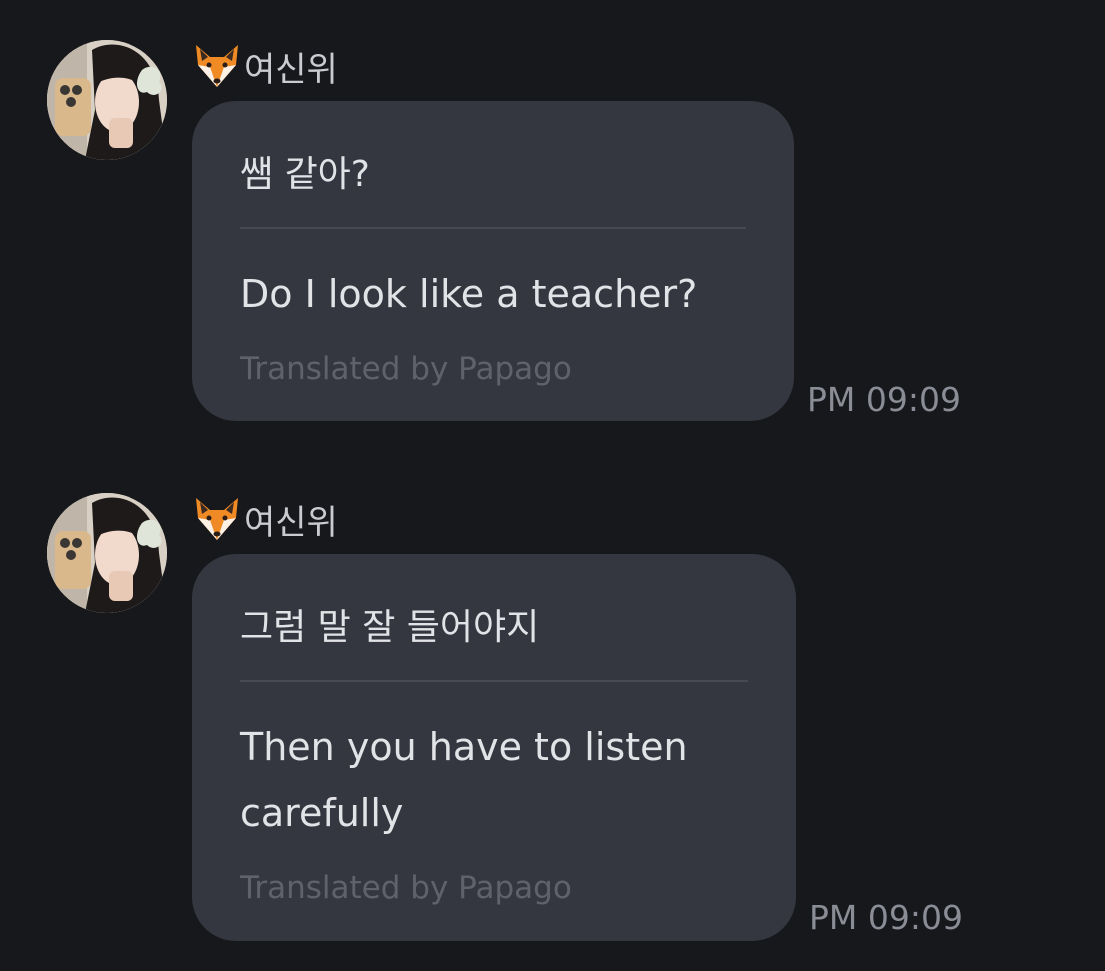 The height and width of the screenshot is (971, 1105). What do you see at coordinates (493, 165) in the screenshot?
I see `original-text: 쌤 같아?` at bounding box center [493, 165].